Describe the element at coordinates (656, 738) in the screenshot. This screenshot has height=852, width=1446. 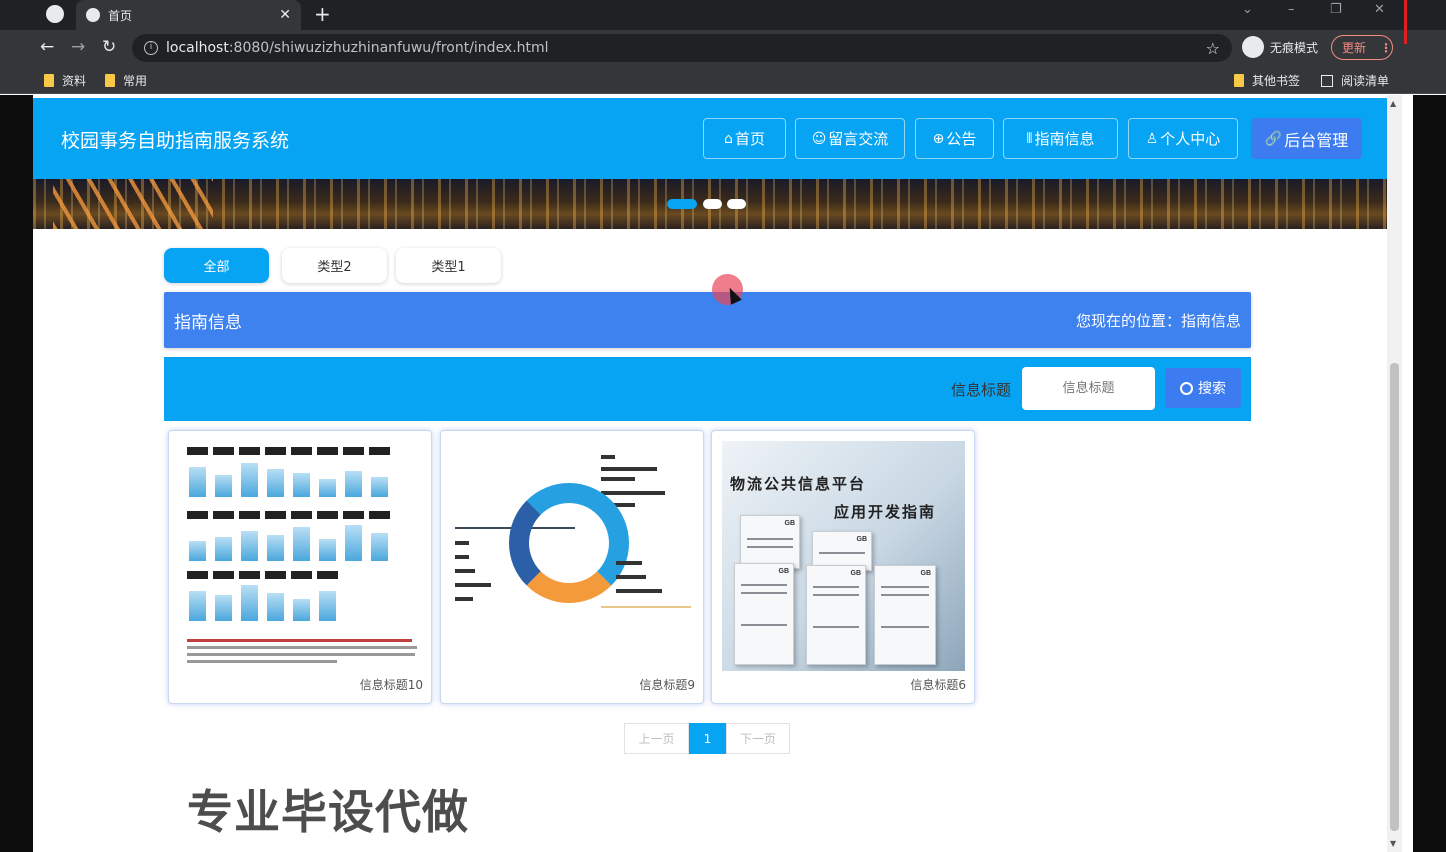
I see `prev-page-button: 上一页` at that location.